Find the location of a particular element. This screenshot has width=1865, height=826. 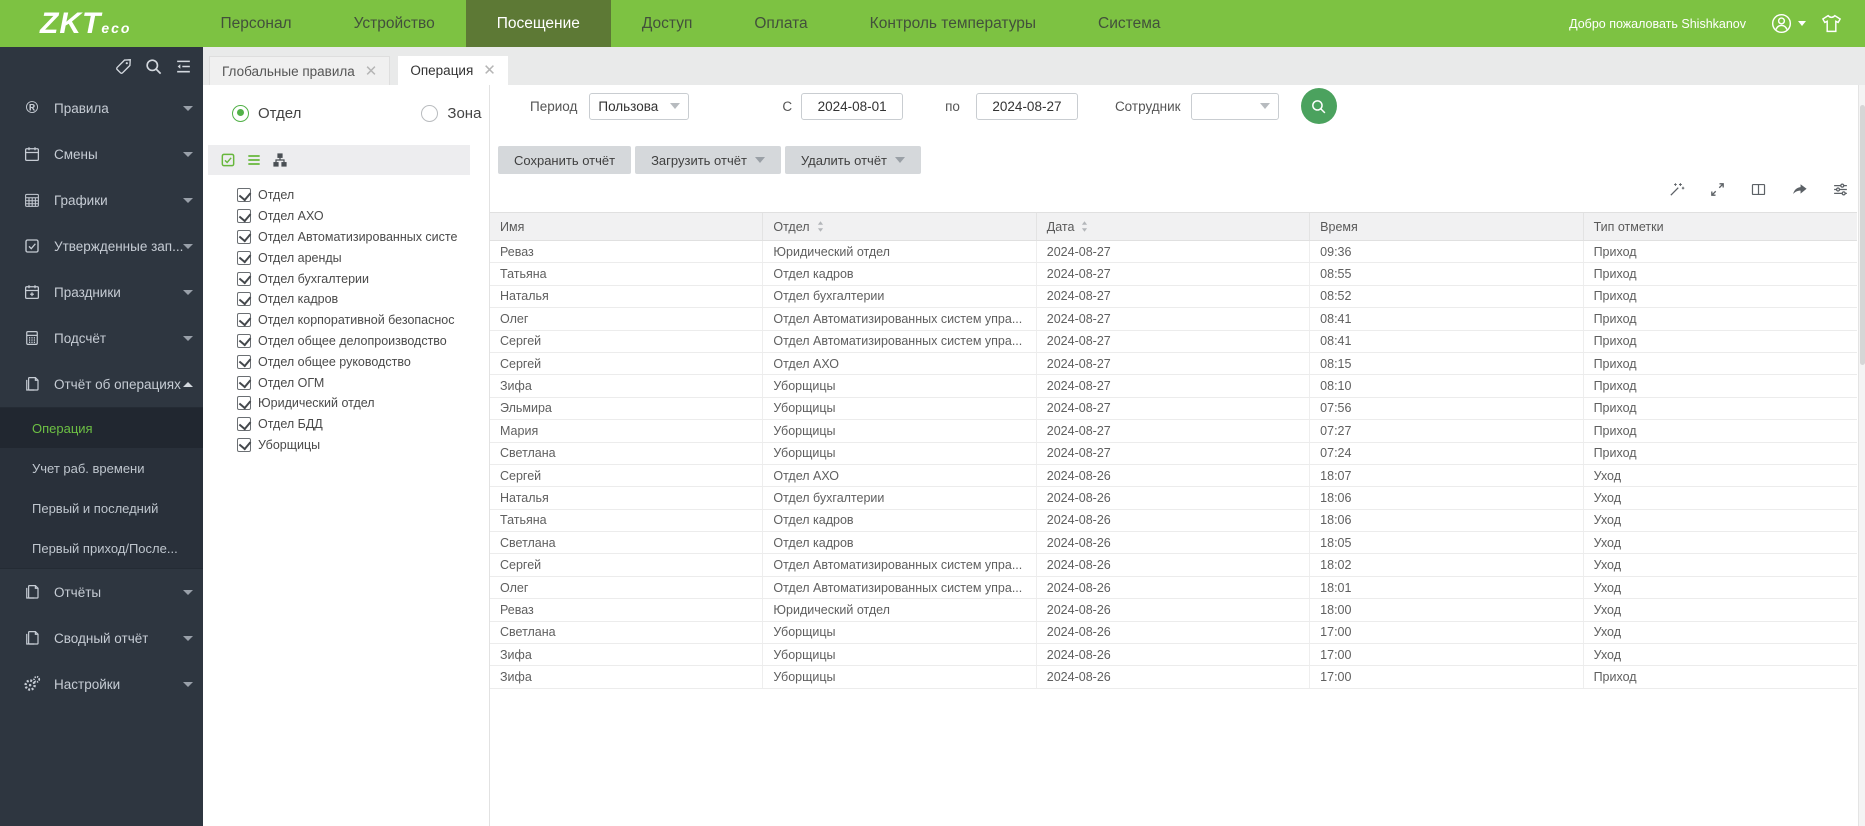

table-row: Мария Уборщицы 2024-08-27 07:27 Приход is located at coordinates (1173, 431).